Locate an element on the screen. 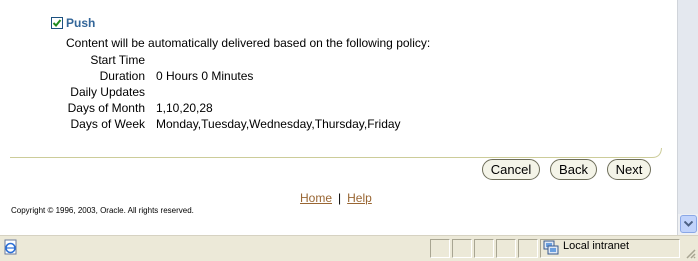 The width and height of the screenshot is (698, 261). policy-label: Days of Week is located at coordinates (107, 124).